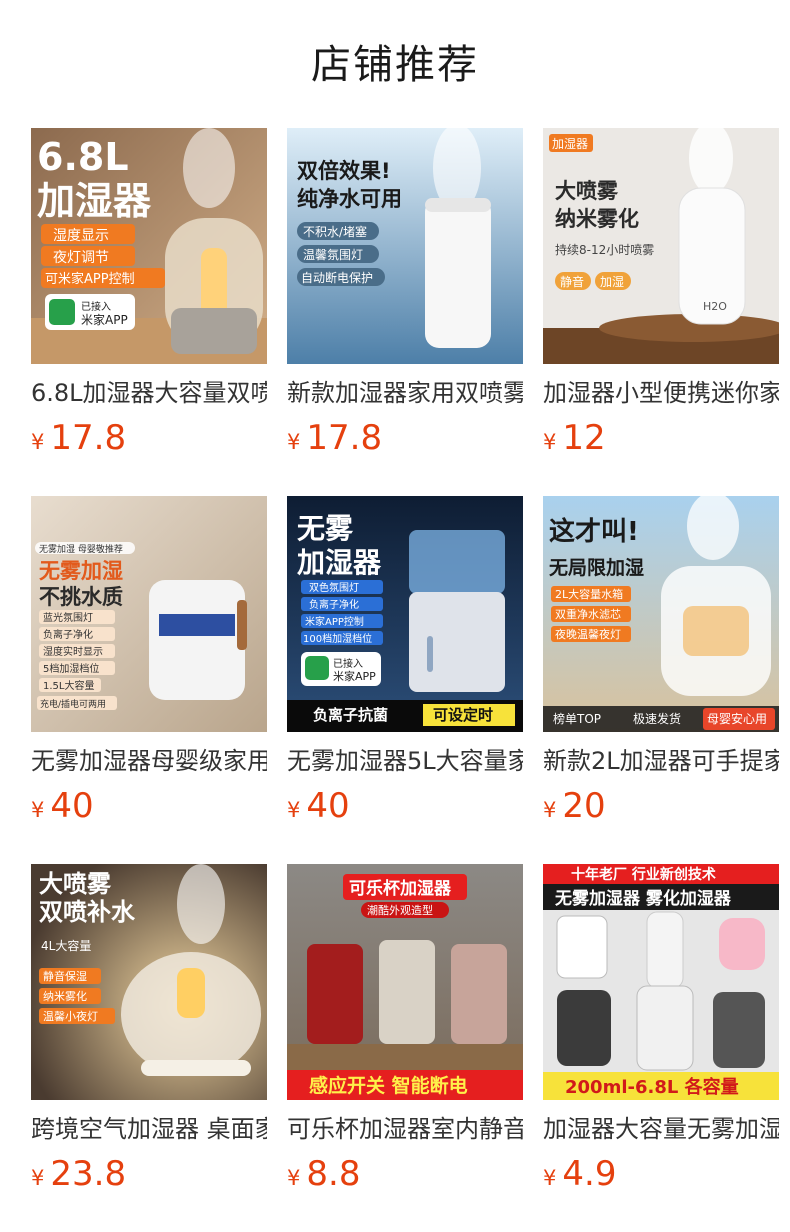  What do you see at coordinates (597, 219) in the screenshot?
I see `image-headline-2: 纳米雾化` at bounding box center [597, 219].